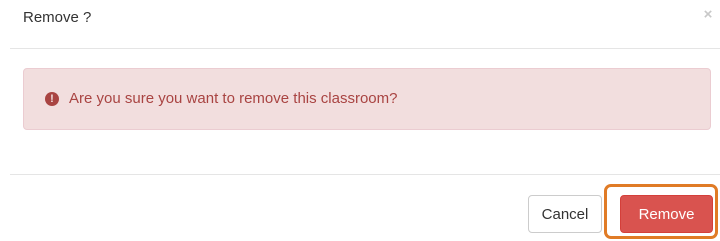 The height and width of the screenshot is (241, 720). I want to click on cancel-button: Cancel, so click(565, 214).